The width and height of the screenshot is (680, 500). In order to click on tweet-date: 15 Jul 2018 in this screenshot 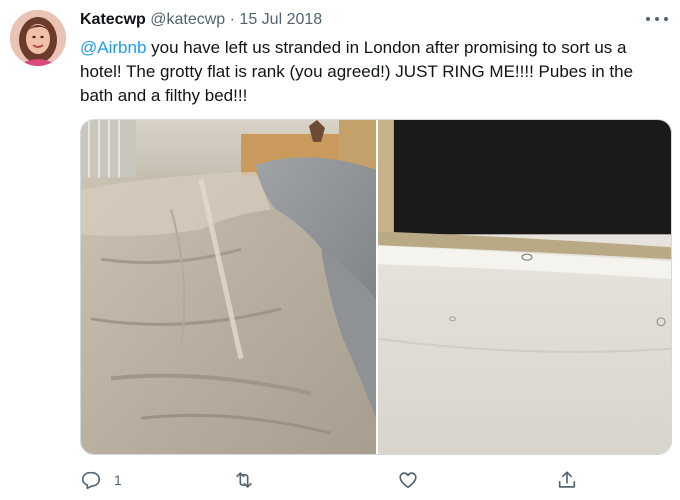, I will do `click(280, 19)`.